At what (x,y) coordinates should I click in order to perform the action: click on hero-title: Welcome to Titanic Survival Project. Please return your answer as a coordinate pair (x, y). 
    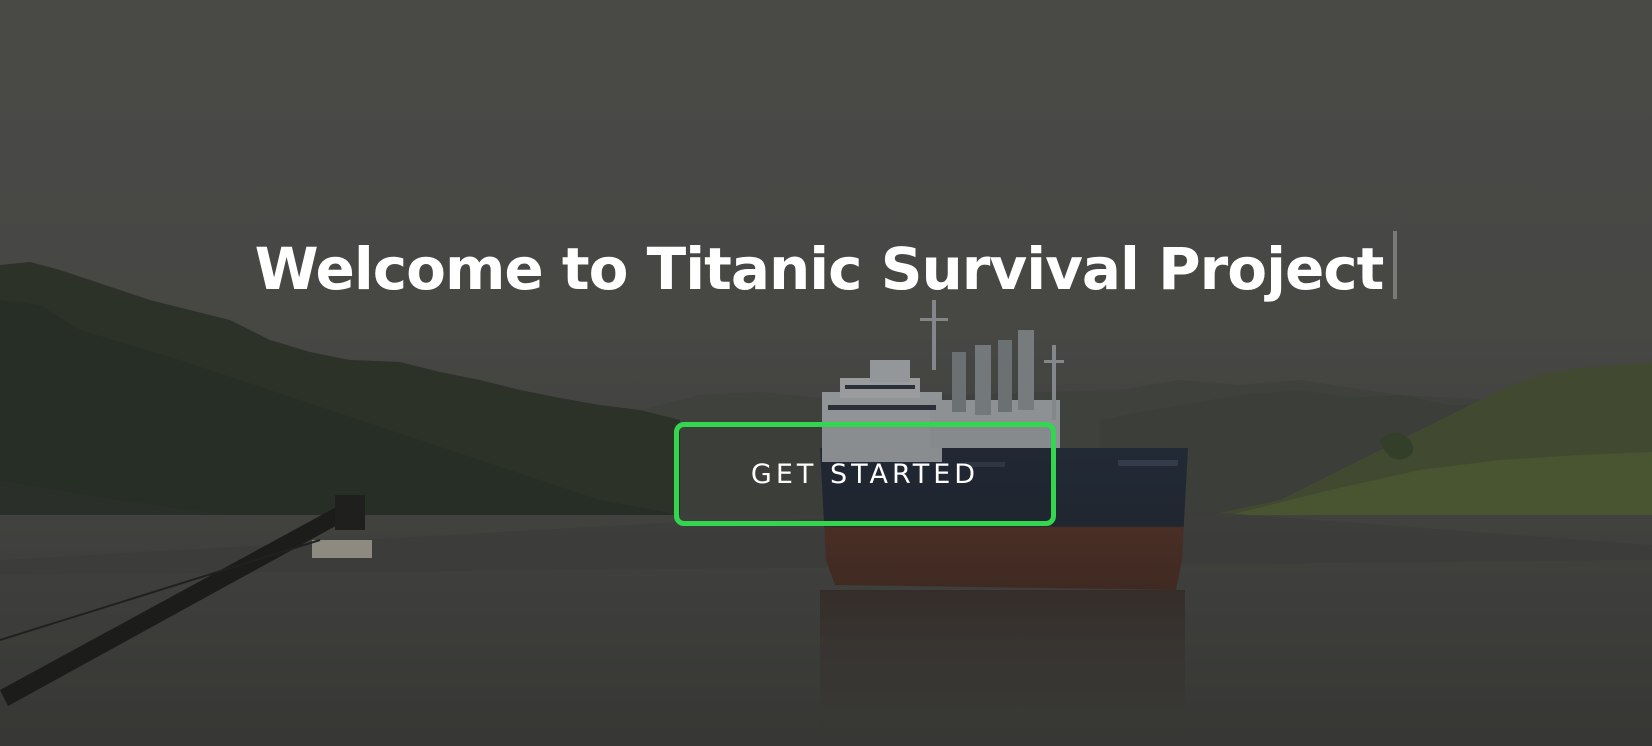
    Looking at the image, I should click on (826, 269).